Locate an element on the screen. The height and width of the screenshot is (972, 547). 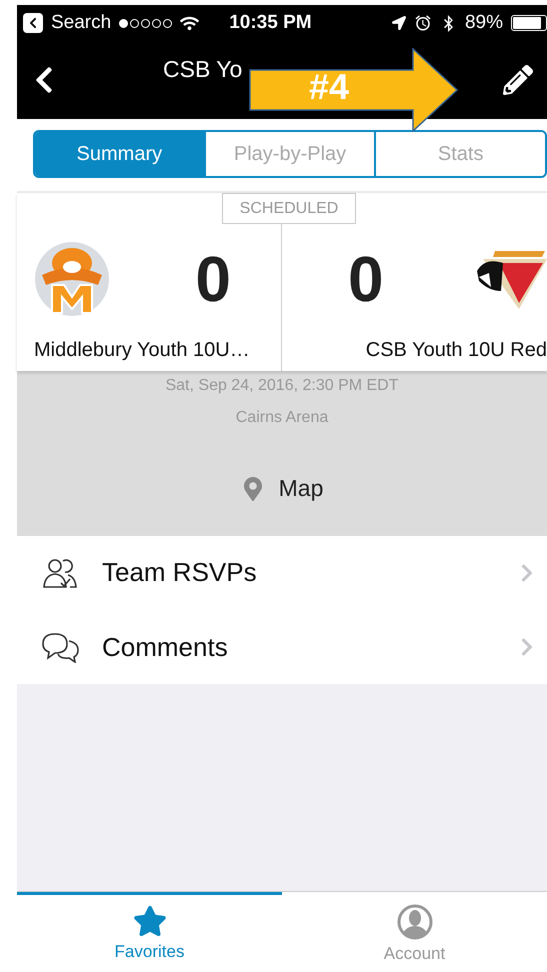
edit-icon is located at coordinates (518, 80).